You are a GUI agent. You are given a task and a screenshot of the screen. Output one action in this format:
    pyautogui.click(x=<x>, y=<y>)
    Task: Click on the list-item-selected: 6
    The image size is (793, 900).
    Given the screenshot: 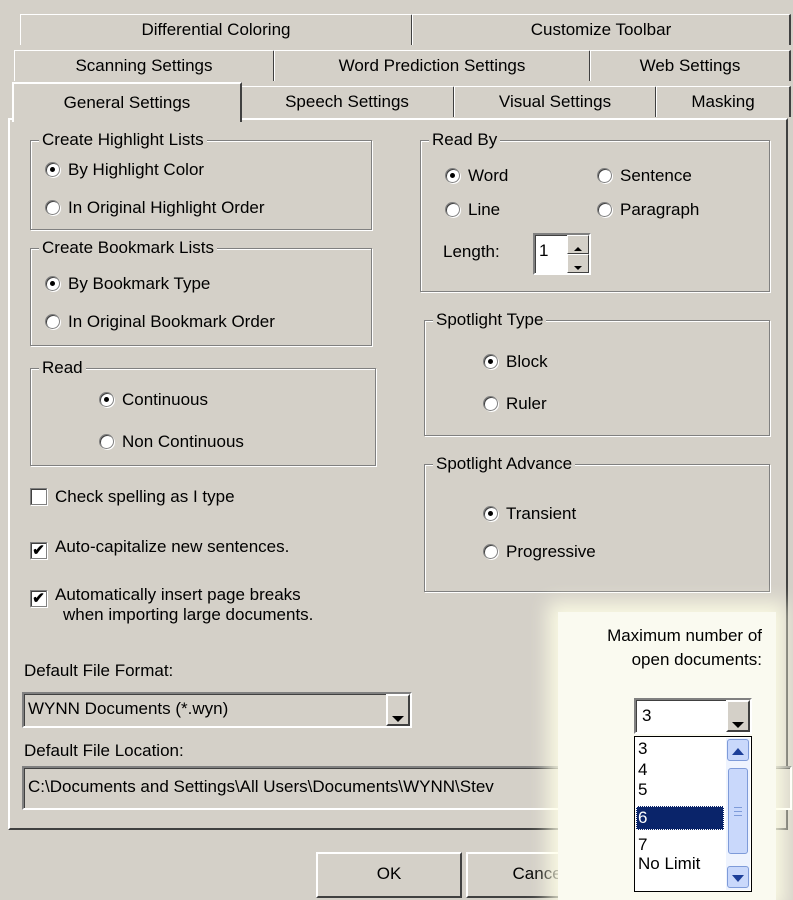 What is the action you would take?
    pyautogui.click(x=680, y=818)
    